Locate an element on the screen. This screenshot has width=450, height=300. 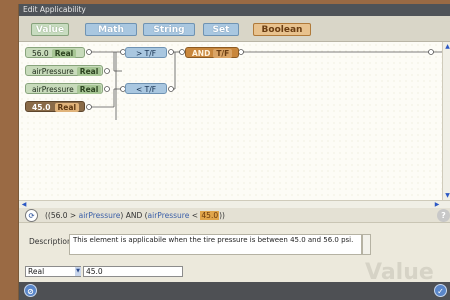
expr-prefix: ((56.0 > is located at coordinates (62, 215).